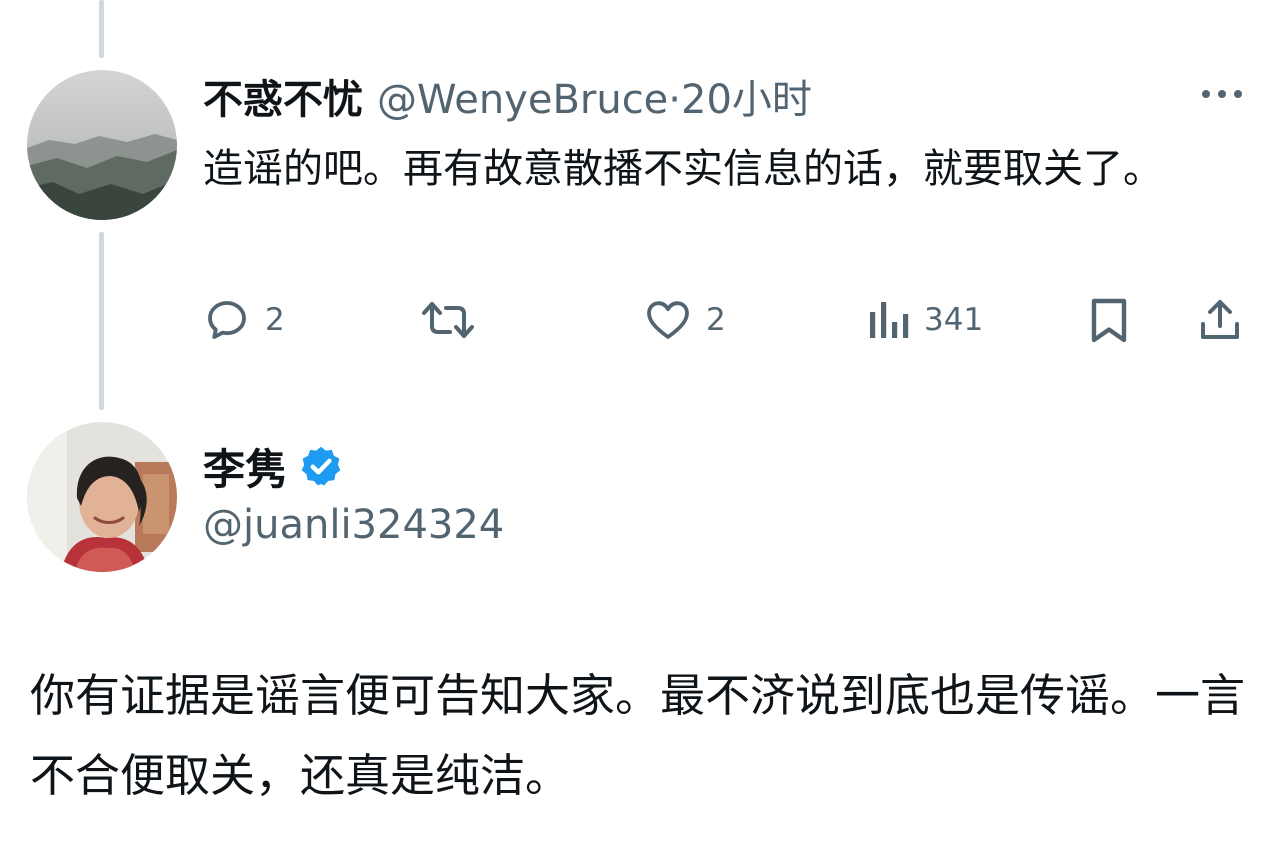  I want to click on reply-count: 2, so click(275, 320).